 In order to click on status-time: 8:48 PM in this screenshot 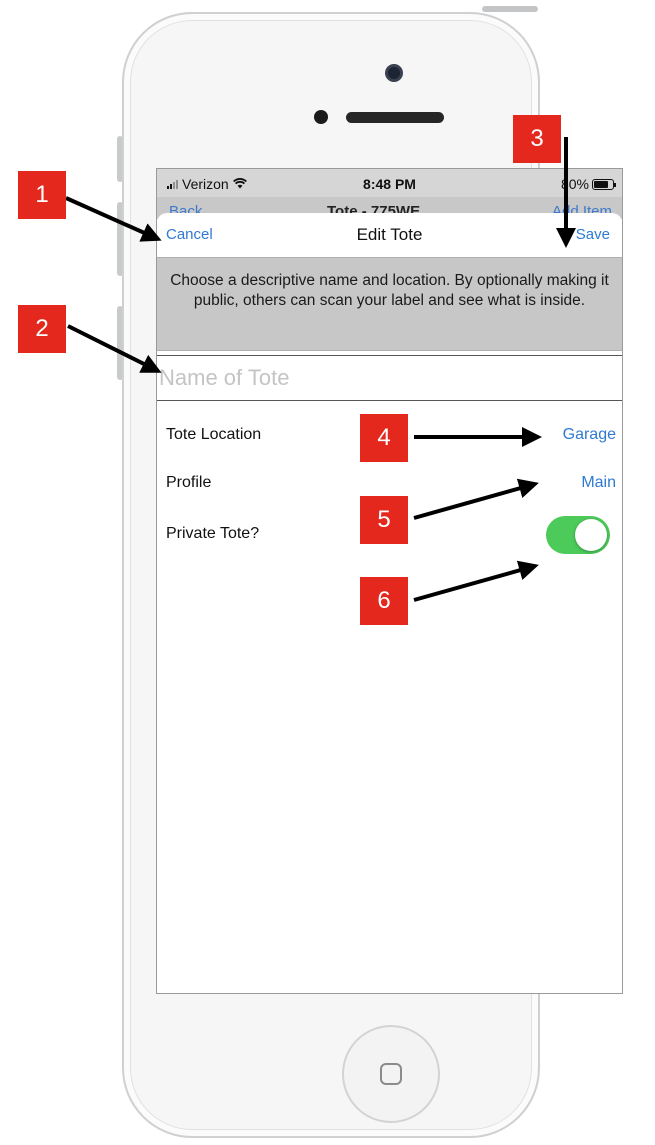, I will do `click(389, 184)`.